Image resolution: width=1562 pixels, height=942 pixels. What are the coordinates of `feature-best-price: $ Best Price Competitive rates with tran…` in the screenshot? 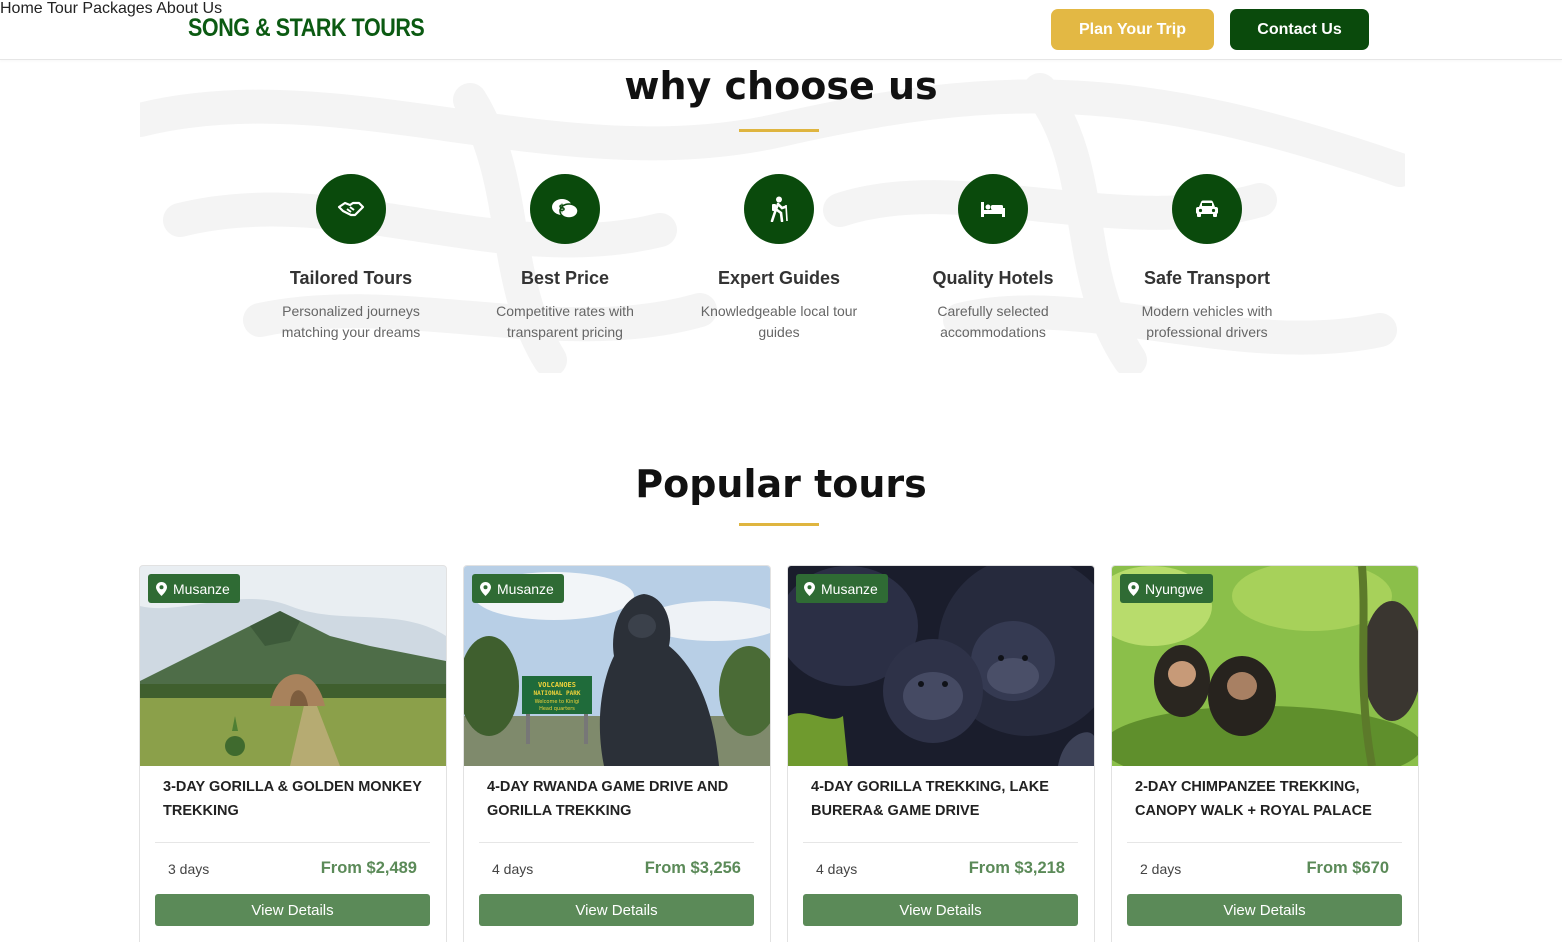 It's located at (565, 258).